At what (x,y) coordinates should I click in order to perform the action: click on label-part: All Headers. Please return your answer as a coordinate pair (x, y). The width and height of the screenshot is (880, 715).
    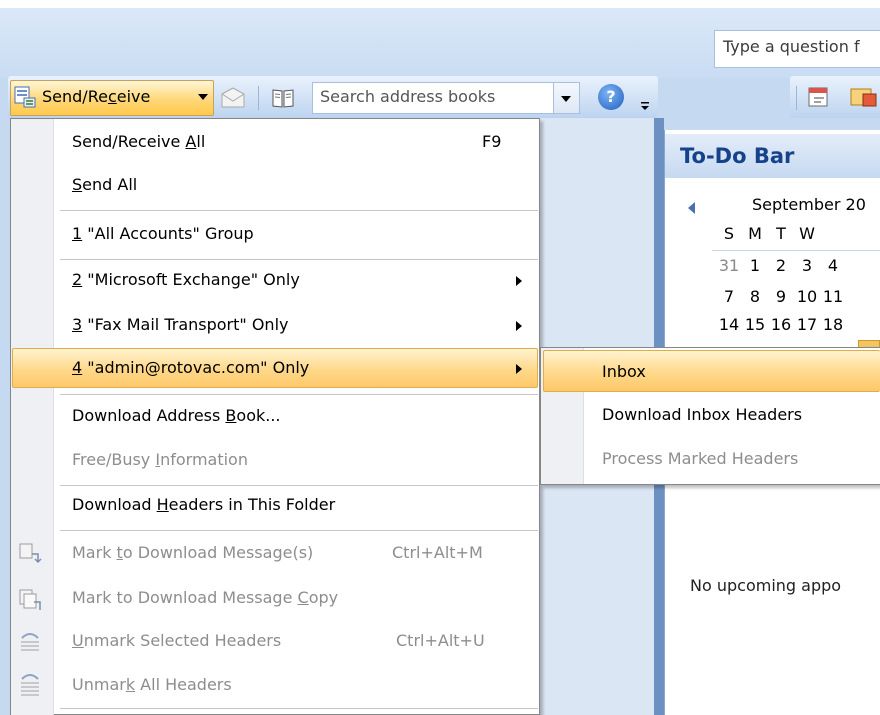
    Looking at the image, I should click on (183, 684).